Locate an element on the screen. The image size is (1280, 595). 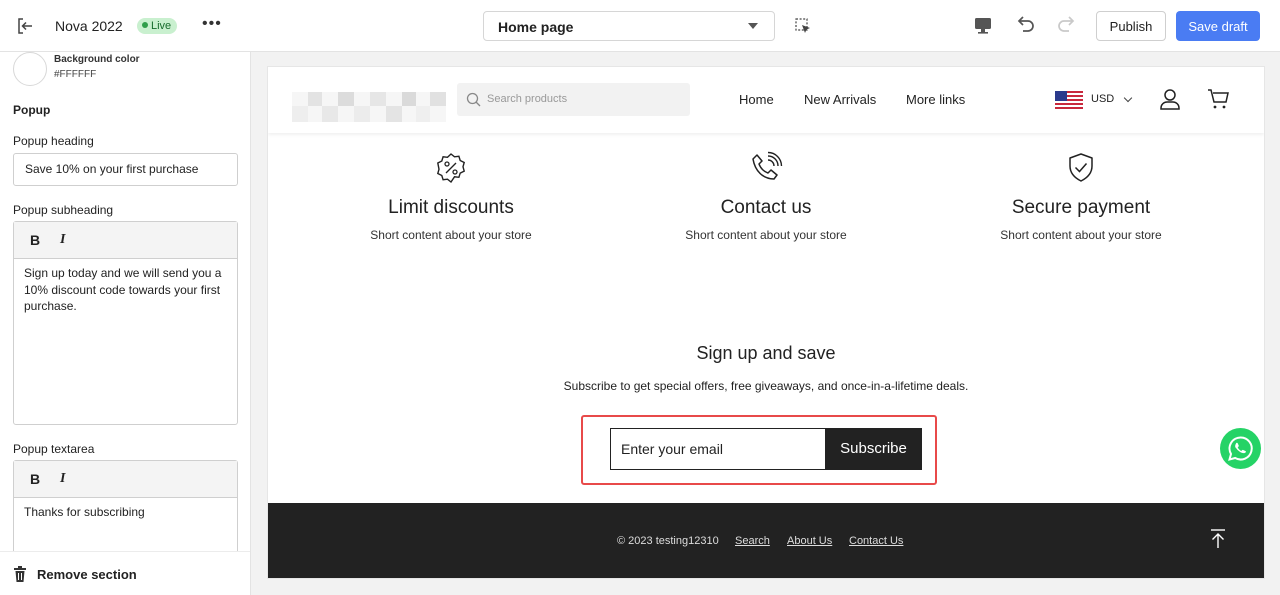
back-to-top-icon is located at coordinates (1218, 539).